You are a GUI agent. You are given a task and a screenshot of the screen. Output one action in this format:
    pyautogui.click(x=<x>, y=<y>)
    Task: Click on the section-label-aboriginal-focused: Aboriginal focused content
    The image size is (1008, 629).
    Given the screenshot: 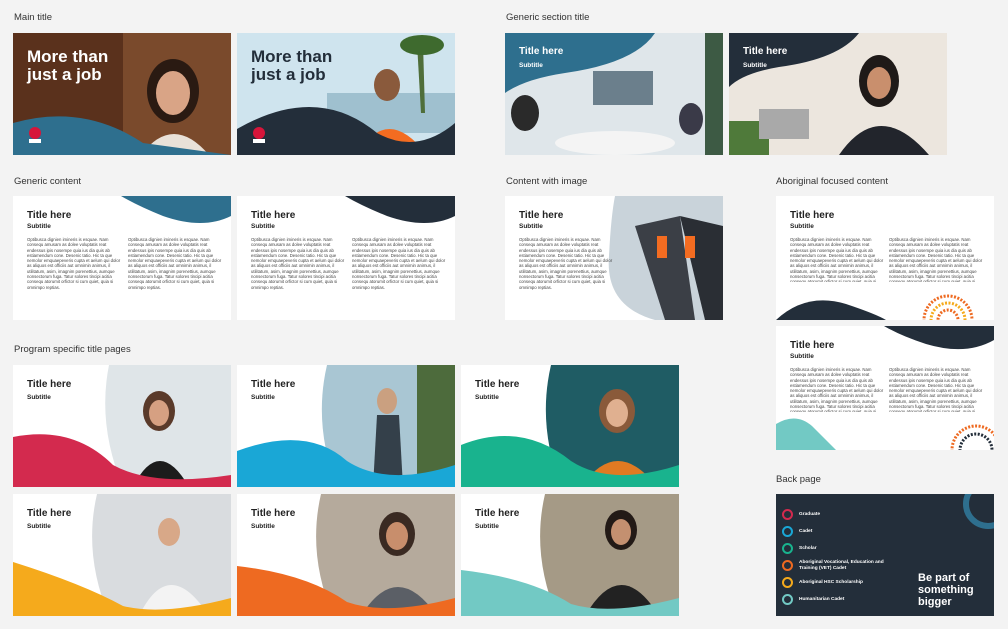 What is the action you would take?
    pyautogui.click(x=832, y=181)
    